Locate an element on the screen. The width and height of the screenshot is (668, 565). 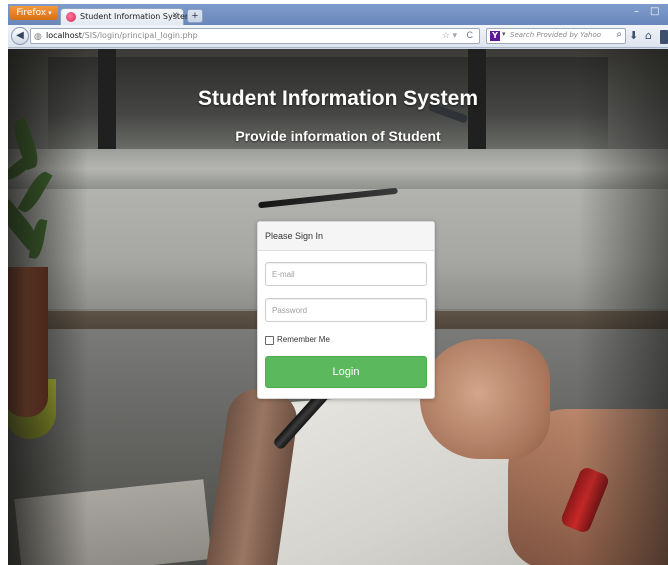
address-url: localhost/SIS/login/principal_login.php is located at coordinates (122, 35).